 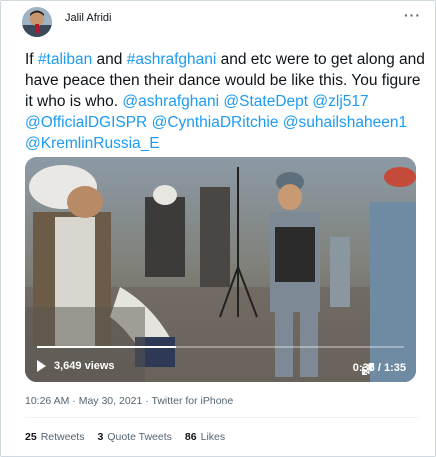 I want to click on play-icon, so click(x=41, y=366).